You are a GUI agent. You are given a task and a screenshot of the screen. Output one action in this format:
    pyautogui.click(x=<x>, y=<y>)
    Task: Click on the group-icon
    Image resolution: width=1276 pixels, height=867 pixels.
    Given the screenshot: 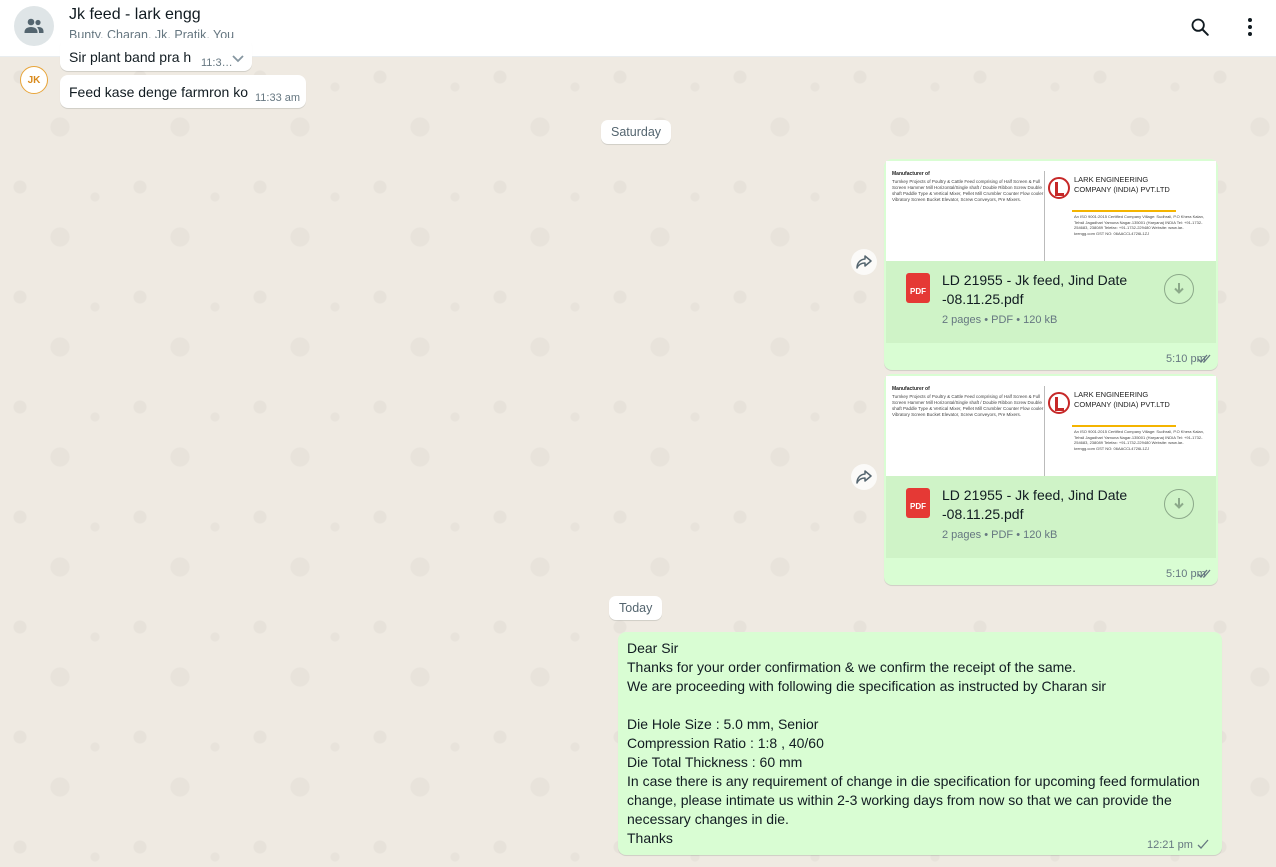 What is the action you would take?
    pyautogui.click(x=34, y=25)
    